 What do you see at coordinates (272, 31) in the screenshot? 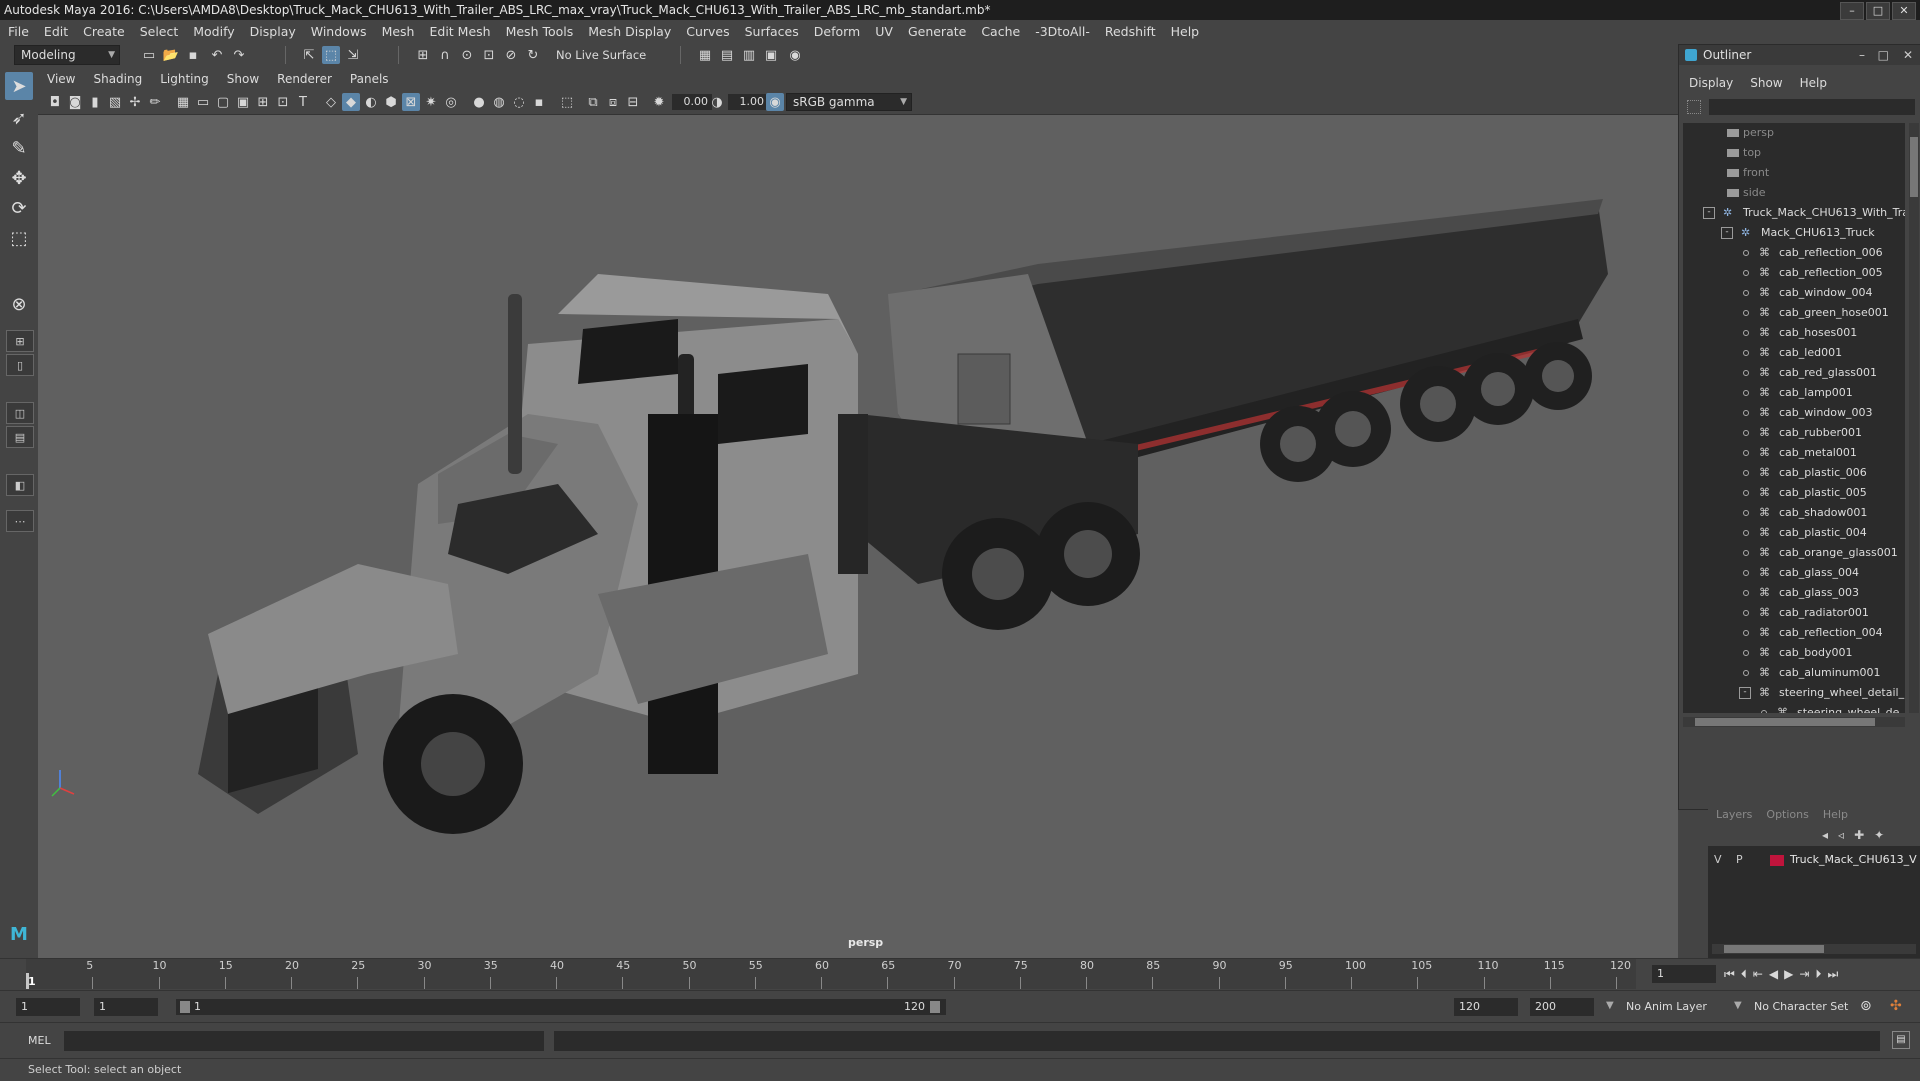
I see `menu-display: Display` at bounding box center [272, 31].